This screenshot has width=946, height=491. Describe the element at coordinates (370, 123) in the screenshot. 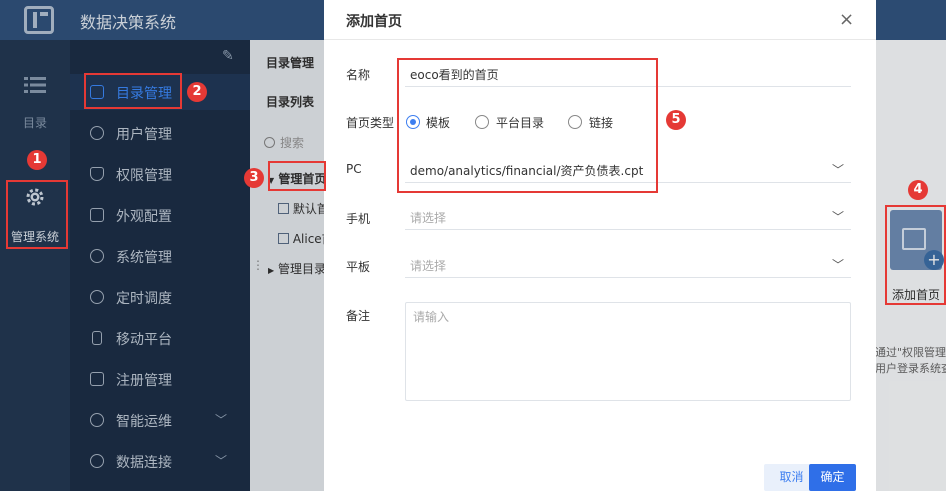

I see `home-type-label: 首页类型` at that location.